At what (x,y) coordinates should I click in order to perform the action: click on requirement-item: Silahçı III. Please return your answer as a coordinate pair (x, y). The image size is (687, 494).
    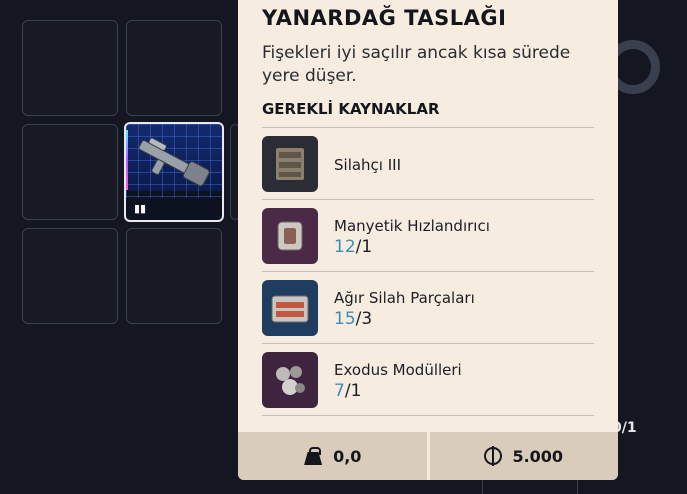
    Looking at the image, I should click on (428, 164).